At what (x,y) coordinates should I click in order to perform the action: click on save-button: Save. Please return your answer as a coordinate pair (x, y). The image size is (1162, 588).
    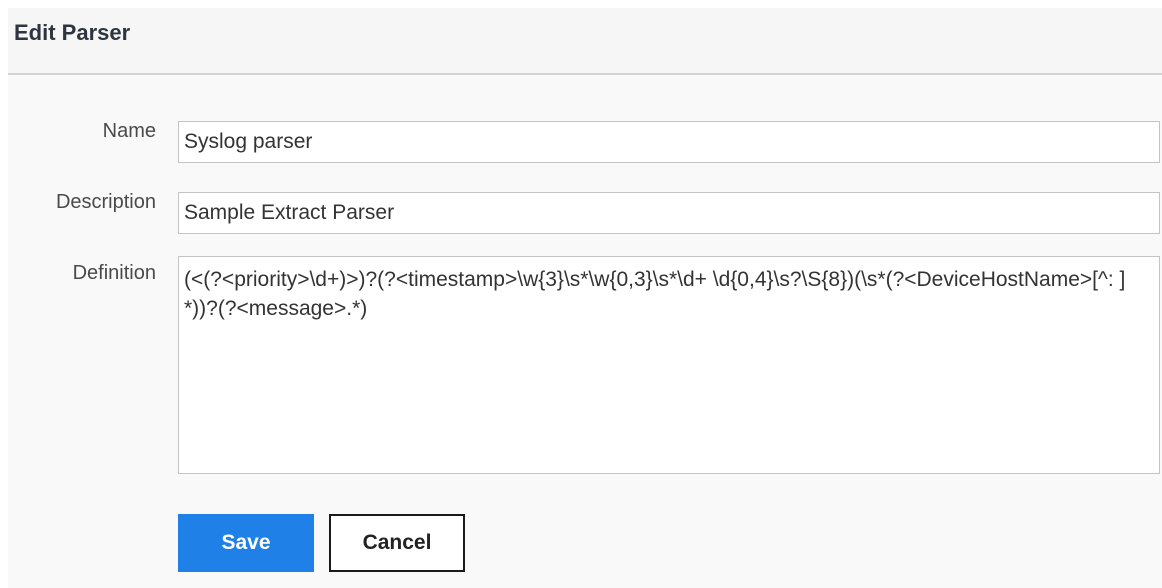
    Looking at the image, I should click on (246, 543).